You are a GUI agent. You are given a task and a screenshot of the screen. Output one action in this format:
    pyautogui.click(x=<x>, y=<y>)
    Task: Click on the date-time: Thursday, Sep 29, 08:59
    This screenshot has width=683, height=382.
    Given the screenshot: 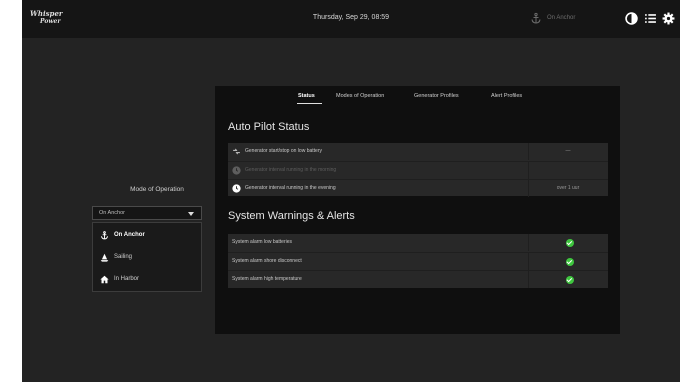 What is the action you would take?
    pyautogui.click(x=351, y=17)
    